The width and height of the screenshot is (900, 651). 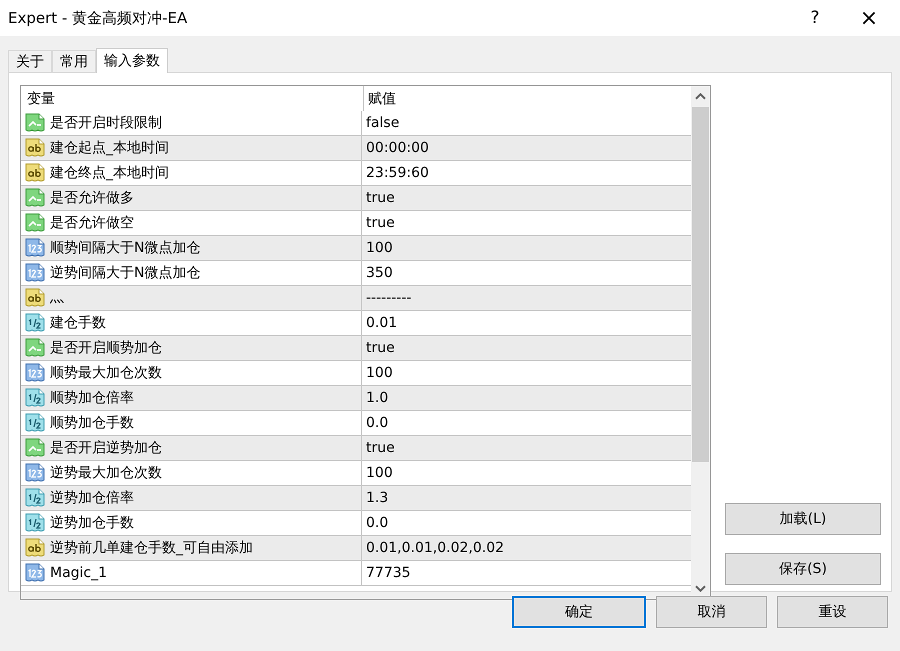 What do you see at coordinates (377, 498) in the screenshot?
I see `parameter-value: 1.3` at bounding box center [377, 498].